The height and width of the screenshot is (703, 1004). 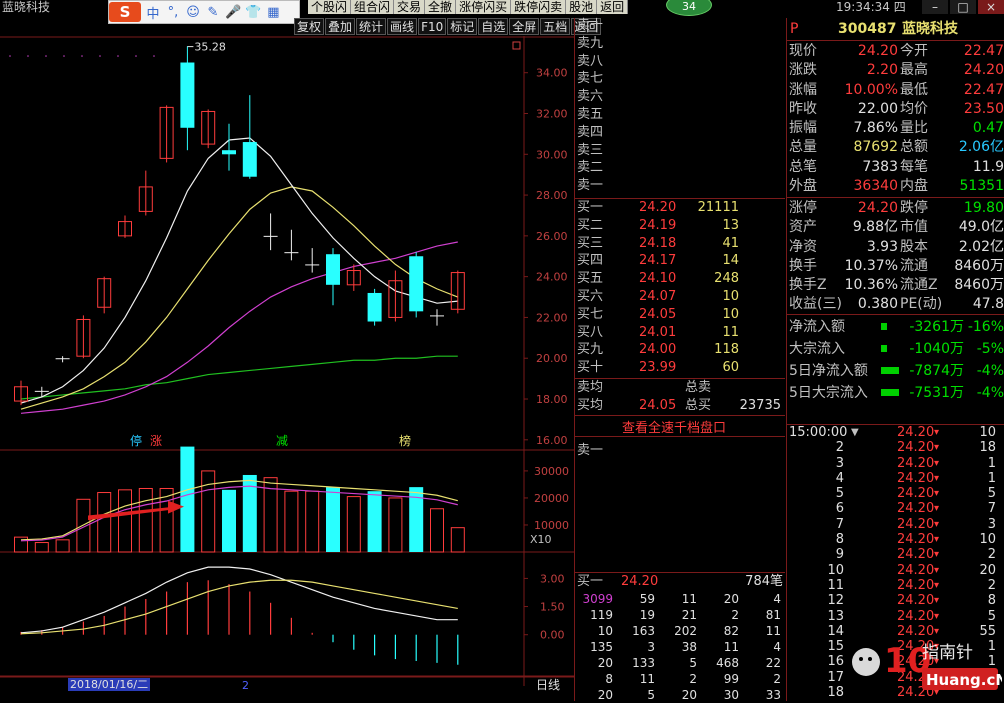 I want to click on buy-level-row: 买四 24.17 14, so click(x=681, y=261).